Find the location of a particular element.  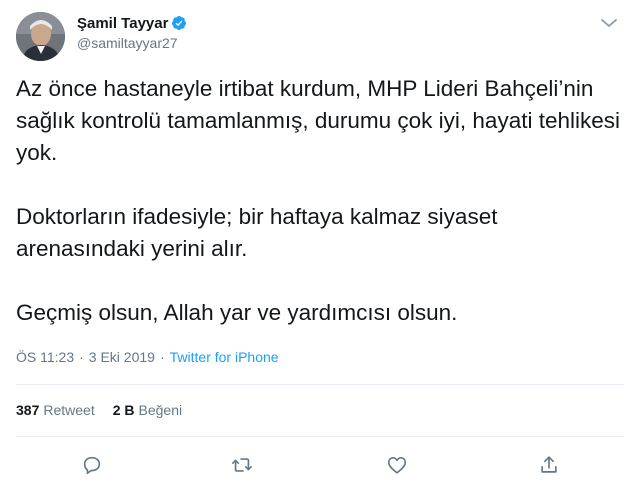

avatar is located at coordinates (40, 36).